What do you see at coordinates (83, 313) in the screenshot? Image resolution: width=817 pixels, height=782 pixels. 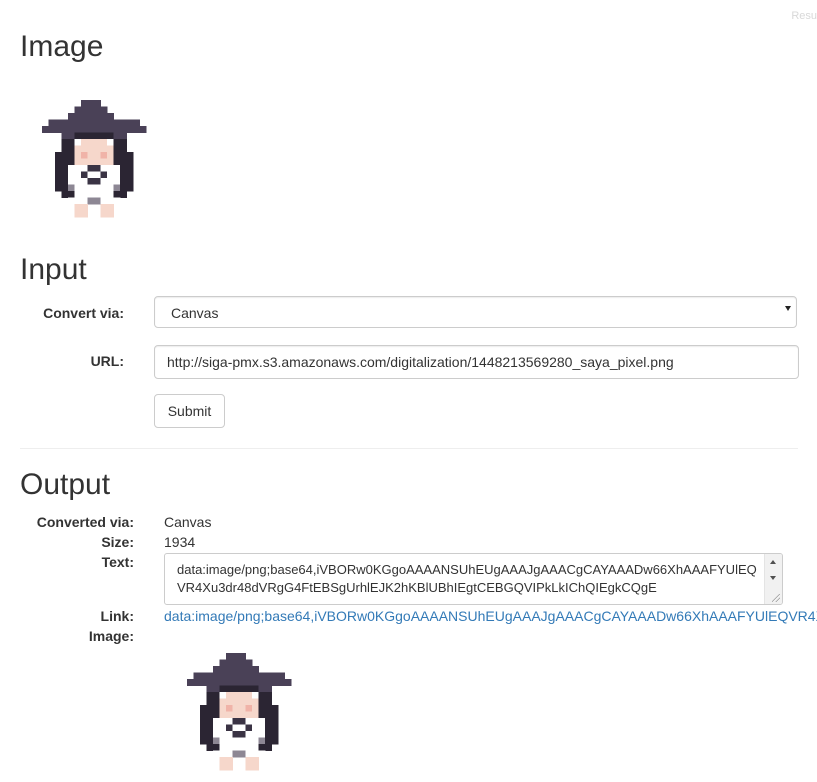 I see `convert-via-label: Convert via:` at bounding box center [83, 313].